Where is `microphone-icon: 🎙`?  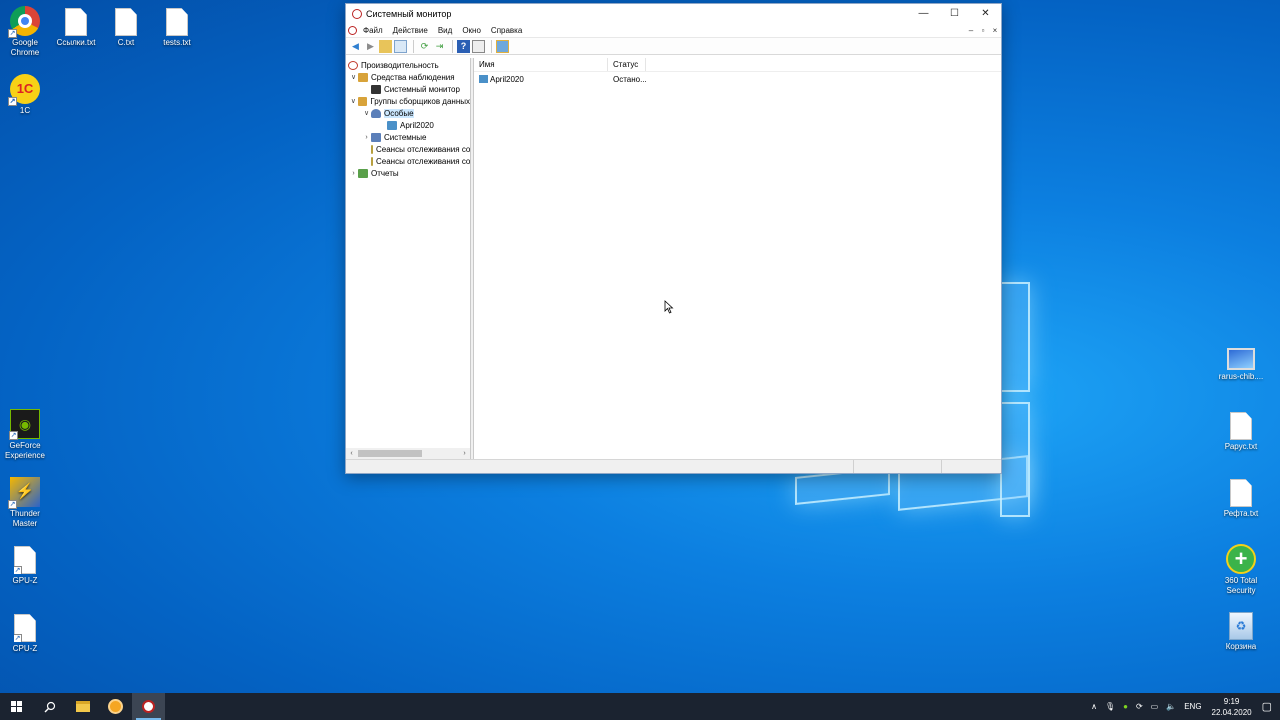 microphone-icon: 🎙 is located at coordinates (1110, 706).